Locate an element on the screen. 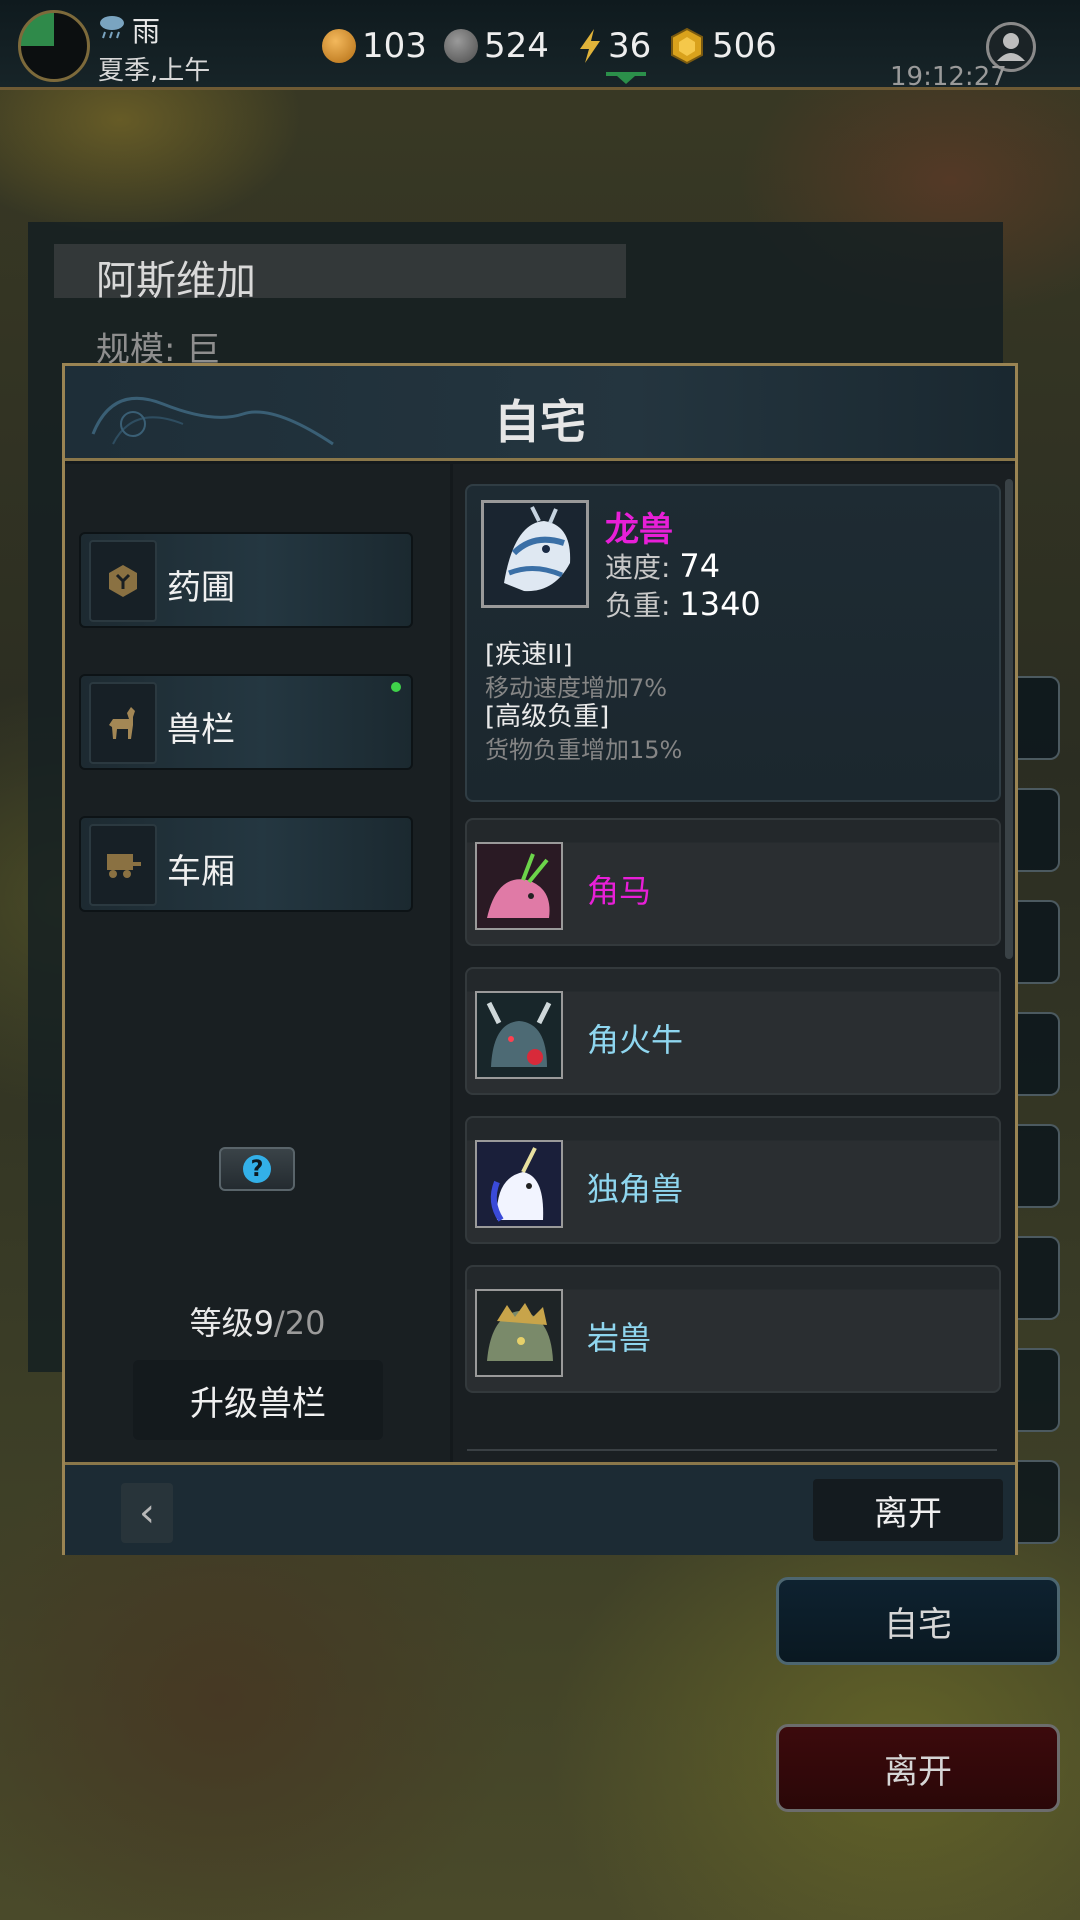 This screenshot has width=1080, height=1920. speed-stat: 速度: 74 is located at coordinates (662, 566).